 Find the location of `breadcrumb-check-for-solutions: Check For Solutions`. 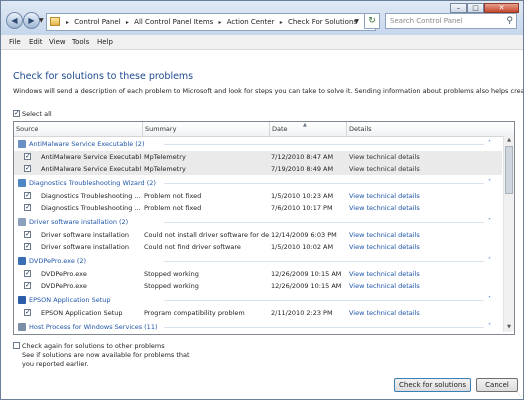

breadcrumb-check-for-solutions: Check For Solutions is located at coordinates (322, 22).